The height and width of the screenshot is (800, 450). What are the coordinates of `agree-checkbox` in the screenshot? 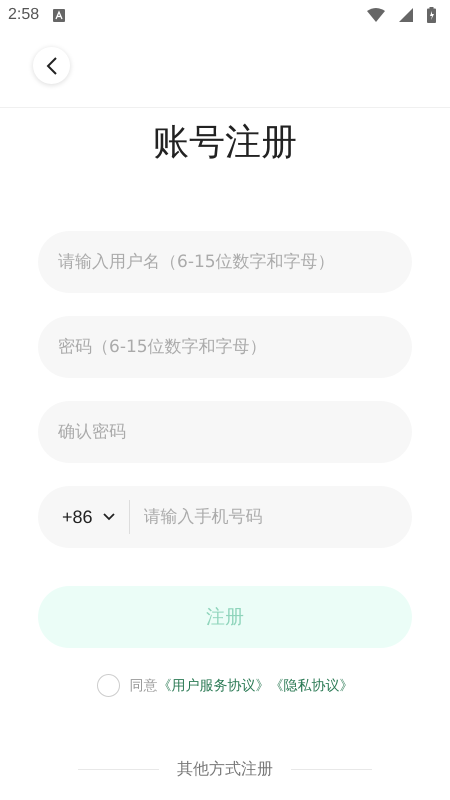 It's located at (108, 685).